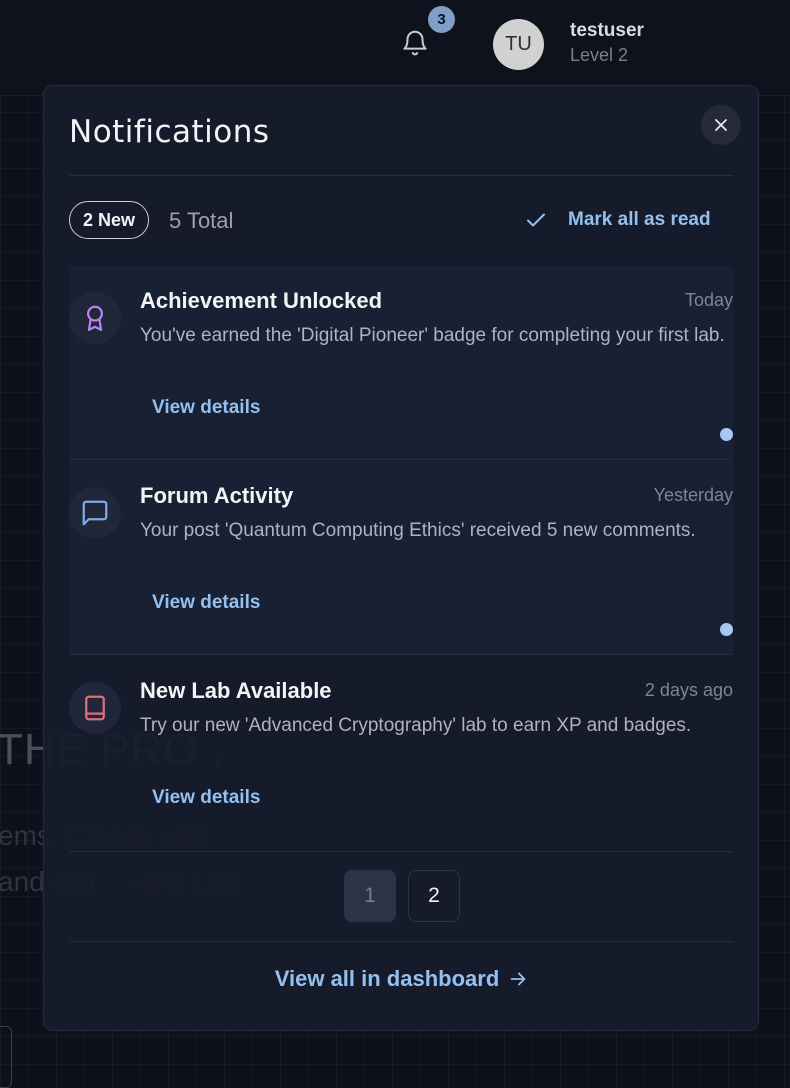  What do you see at coordinates (217, 495) in the screenshot?
I see `notification-title: Forum Activity` at bounding box center [217, 495].